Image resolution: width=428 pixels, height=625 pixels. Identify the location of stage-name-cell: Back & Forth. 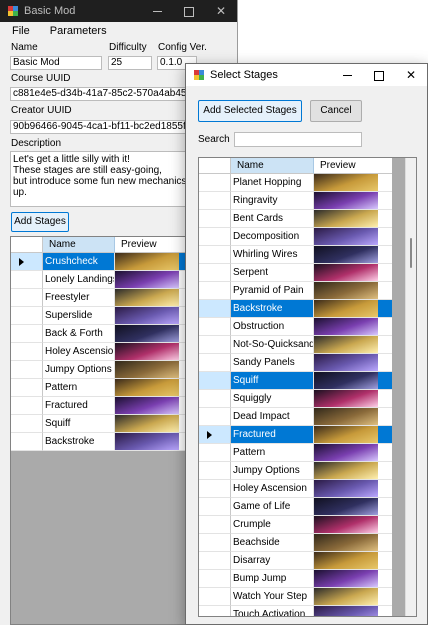
(79, 334).